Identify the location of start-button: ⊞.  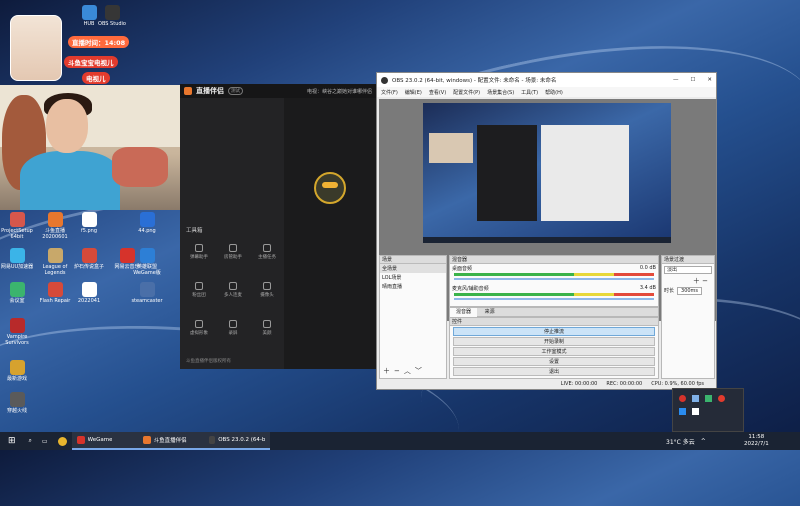
(12, 441).